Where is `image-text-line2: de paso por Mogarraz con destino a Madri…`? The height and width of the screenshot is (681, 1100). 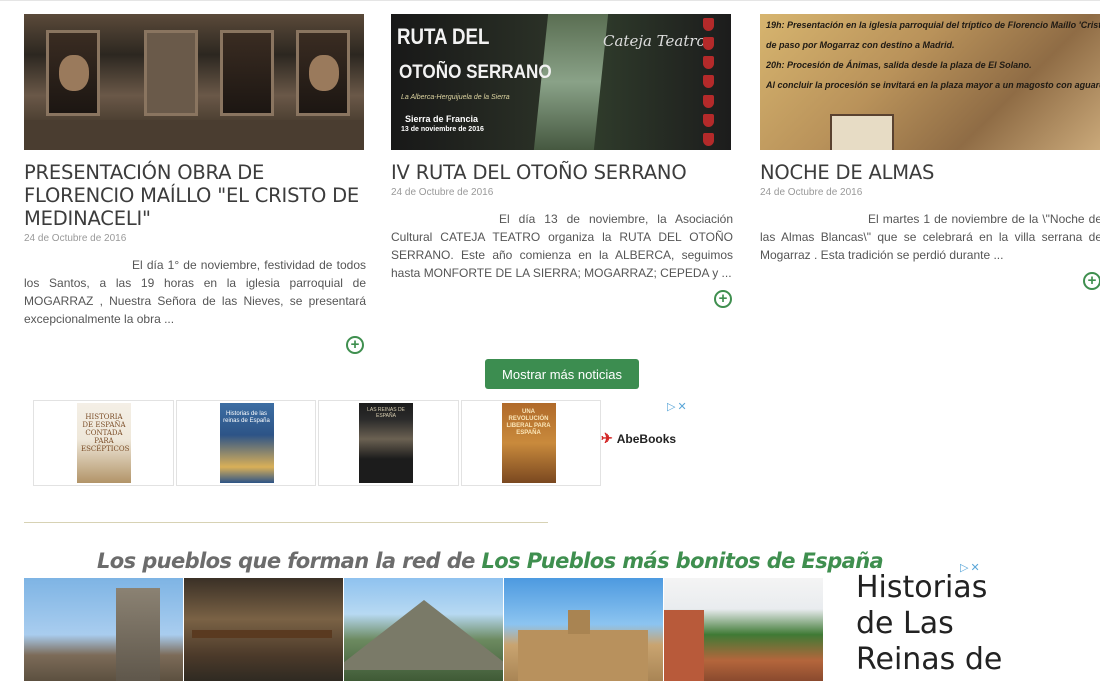 image-text-line2: de paso por Mogarraz con destino a Madri… is located at coordinates (860, 45).